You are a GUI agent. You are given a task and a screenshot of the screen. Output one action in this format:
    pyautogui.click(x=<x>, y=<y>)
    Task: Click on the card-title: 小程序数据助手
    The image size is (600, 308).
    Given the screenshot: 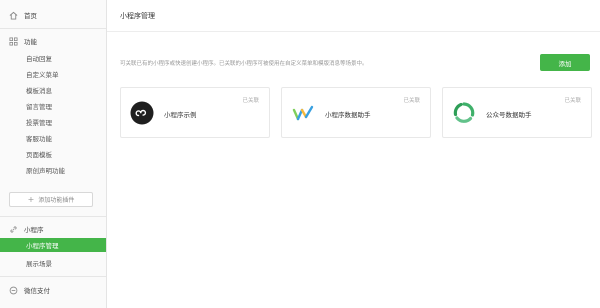 What is the action you would take?
    pyautogui.click(x=348, y=115)
    